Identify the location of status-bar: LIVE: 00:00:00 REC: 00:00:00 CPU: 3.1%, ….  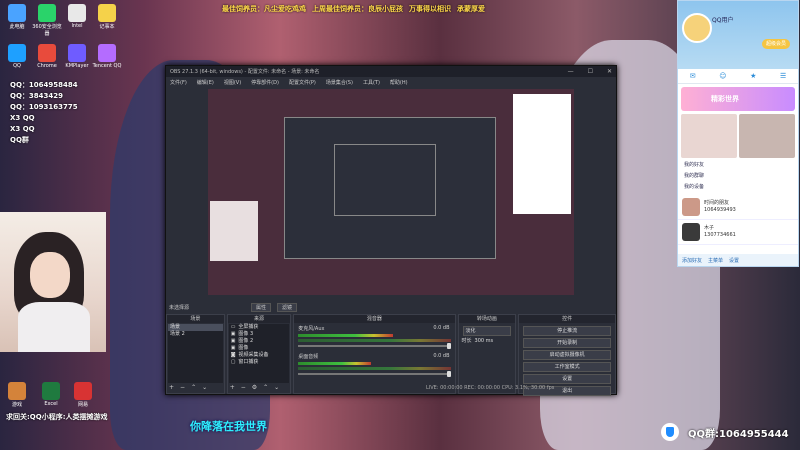
(490, 388).